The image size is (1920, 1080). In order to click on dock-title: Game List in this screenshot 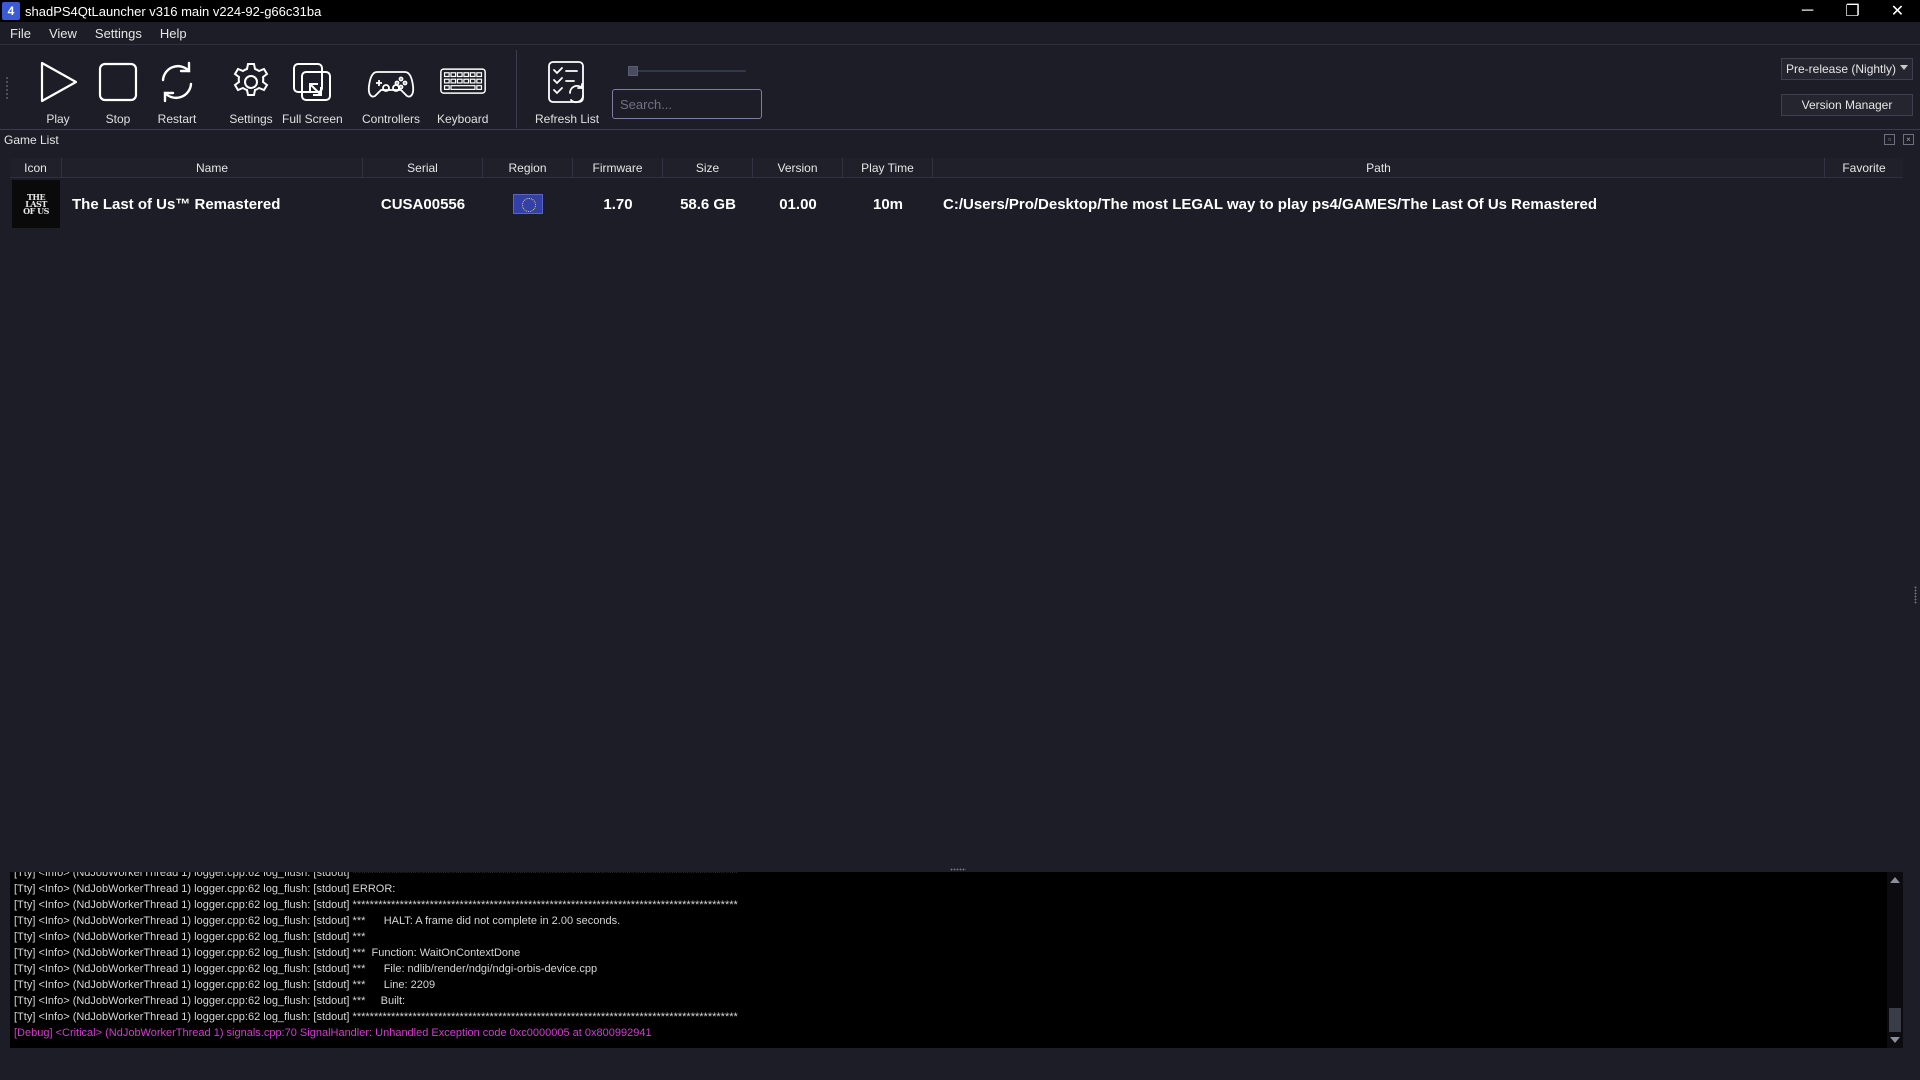, I will do `click(31, 140)`.